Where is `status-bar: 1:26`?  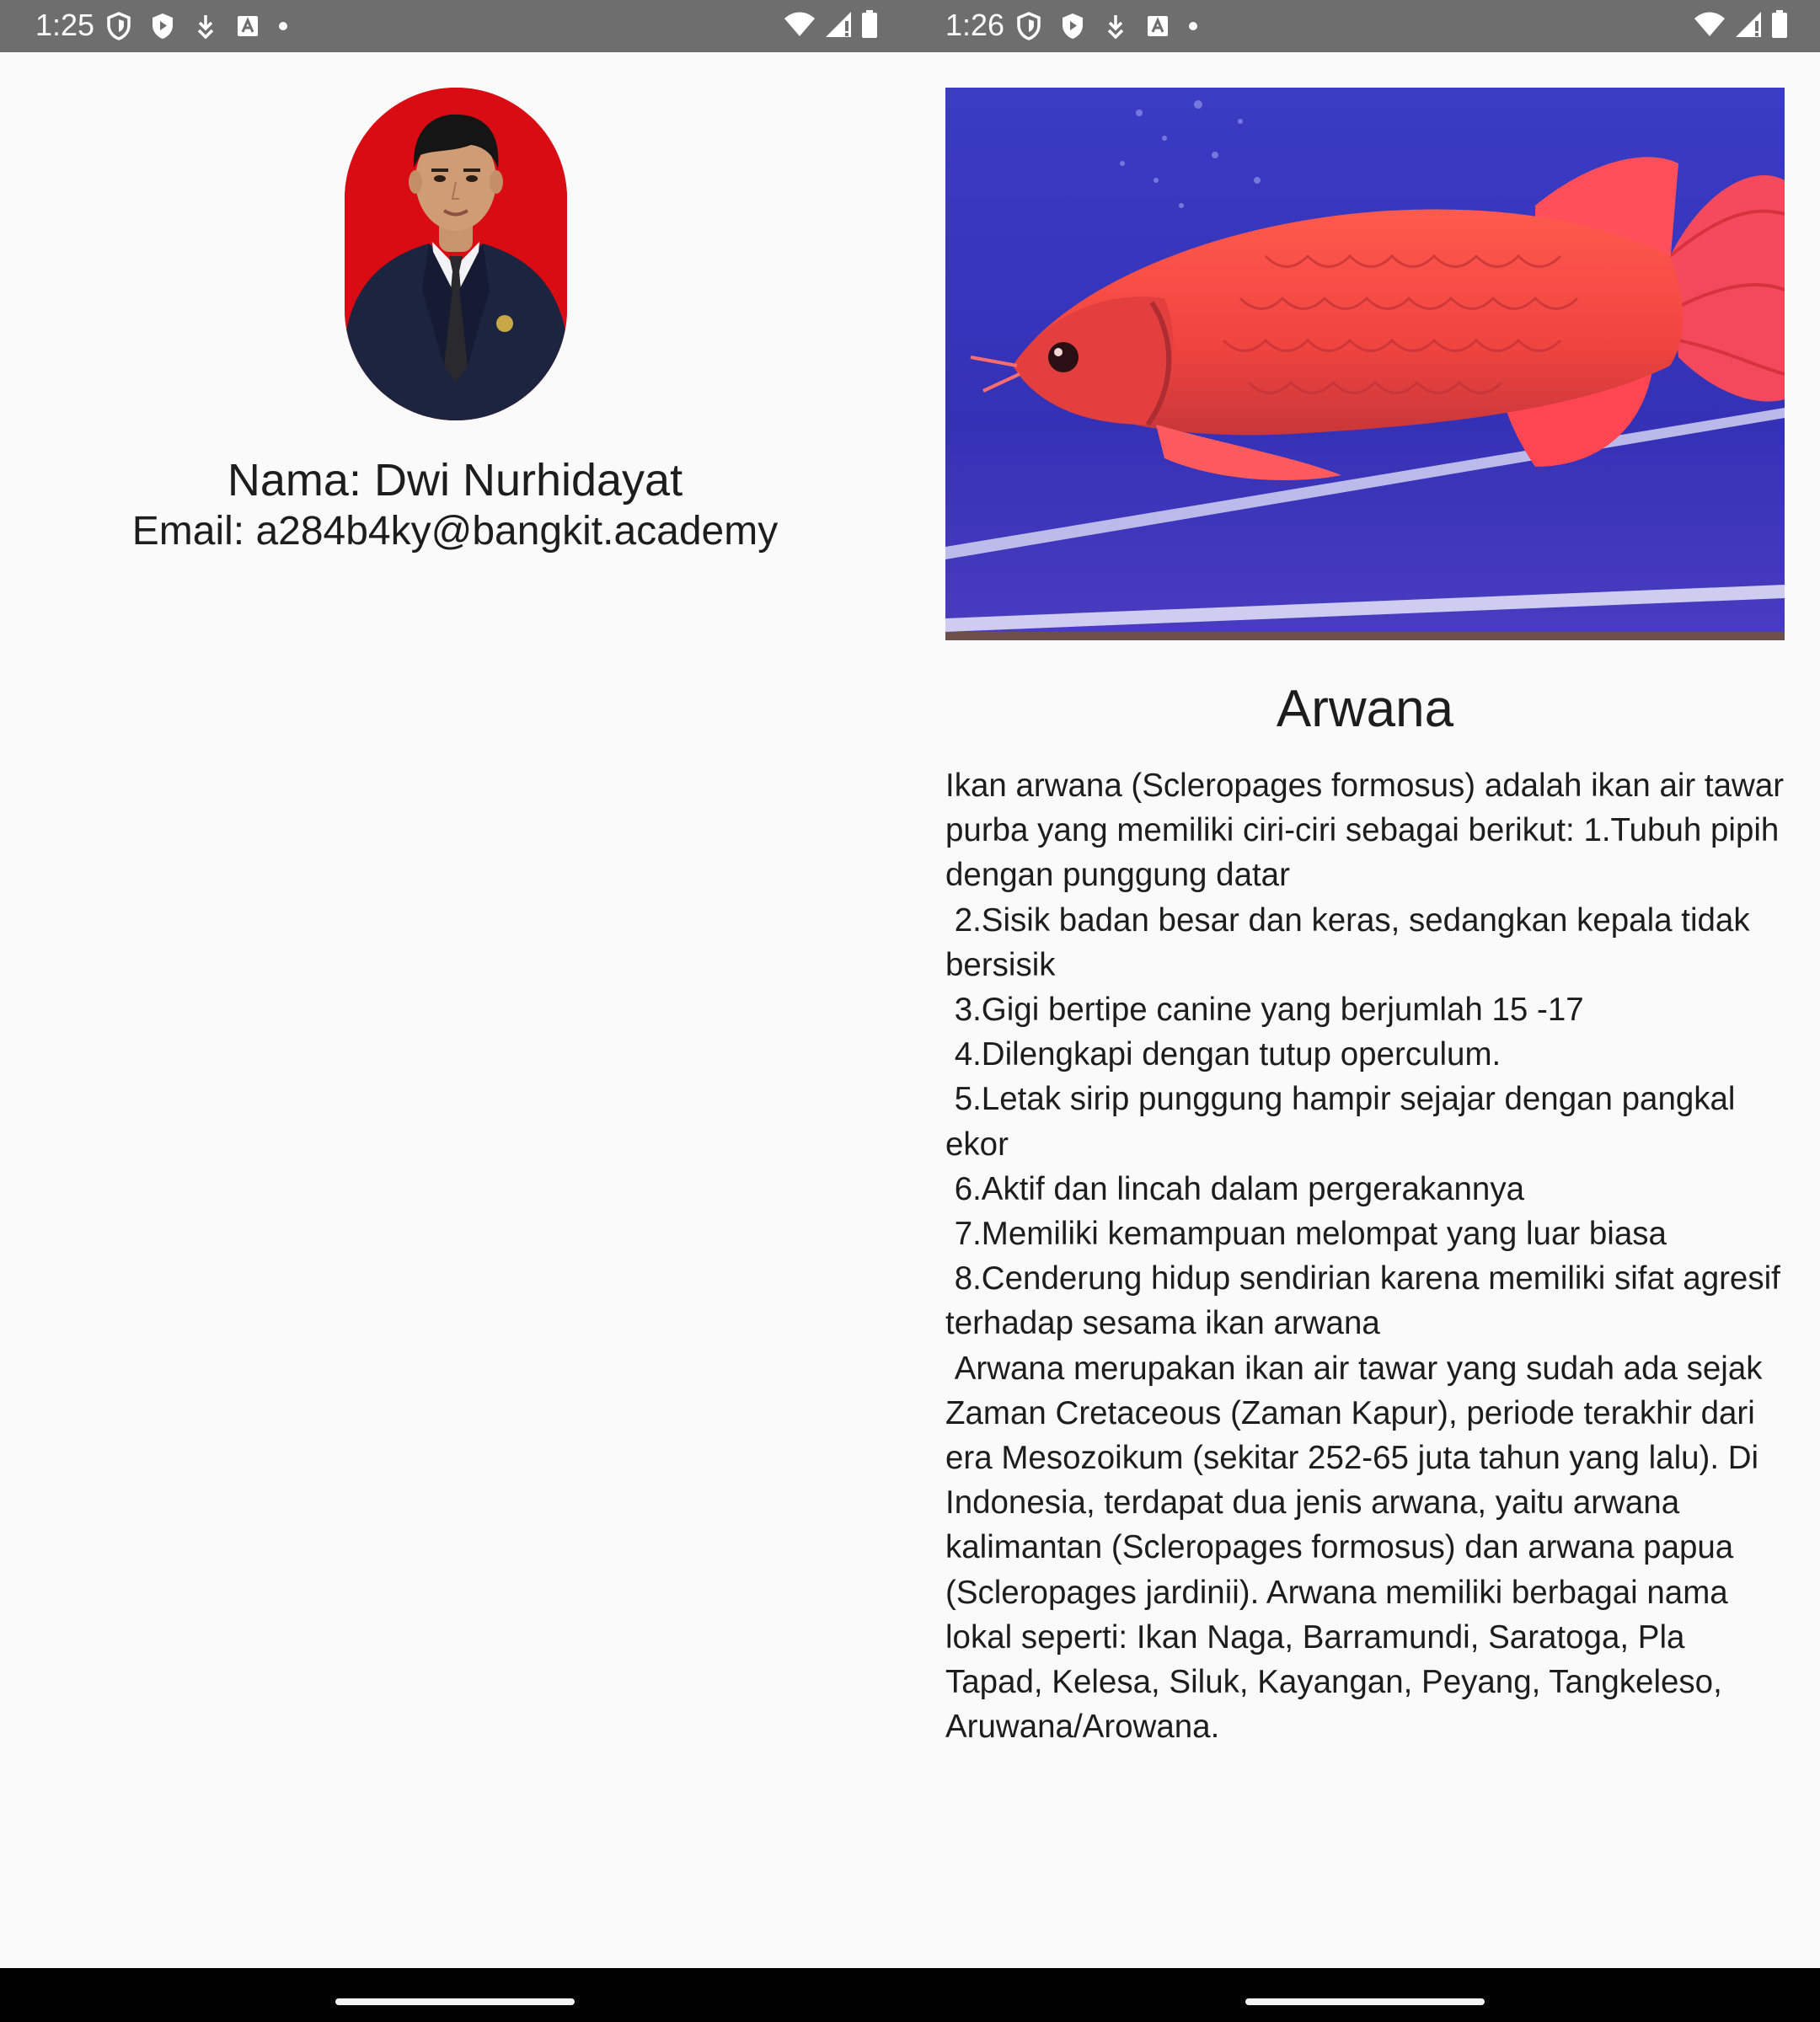
status-bar: 1:26 is located at coordinates (1365, 26).